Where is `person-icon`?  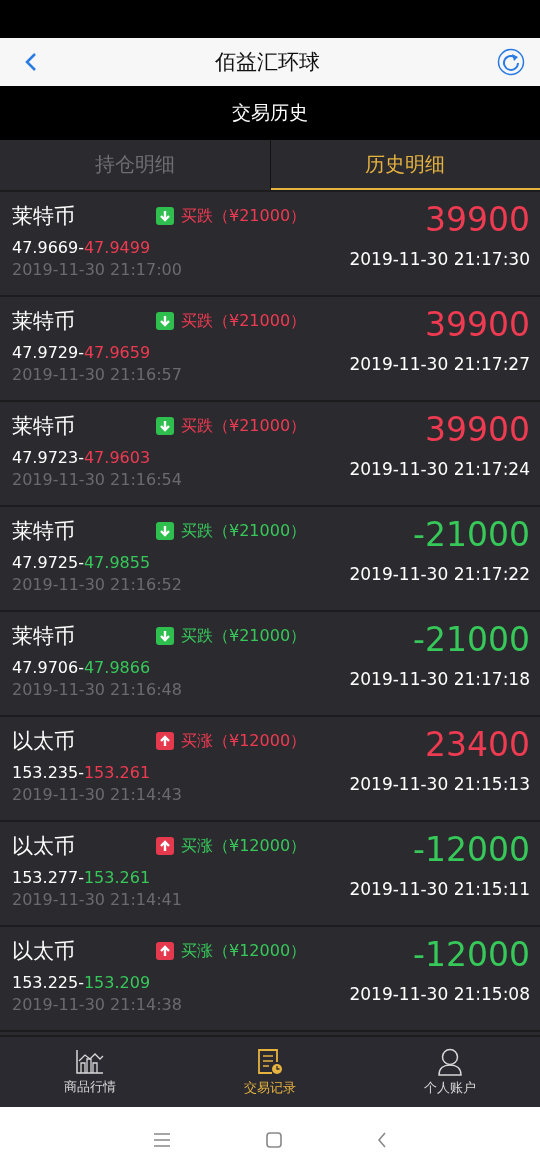 person-icon is located at coordinates (450, 1061).